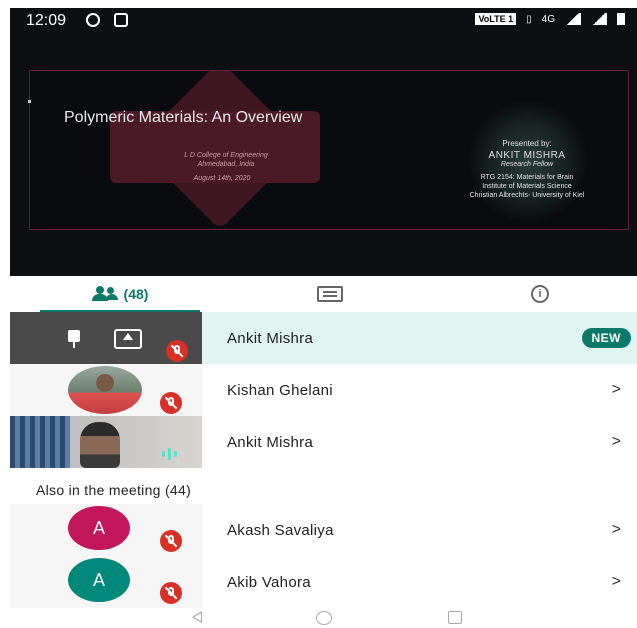 The height and width of the screenshot is (628, 637). I want to click on presented-by-label: Presented by:, so click(527, 143).